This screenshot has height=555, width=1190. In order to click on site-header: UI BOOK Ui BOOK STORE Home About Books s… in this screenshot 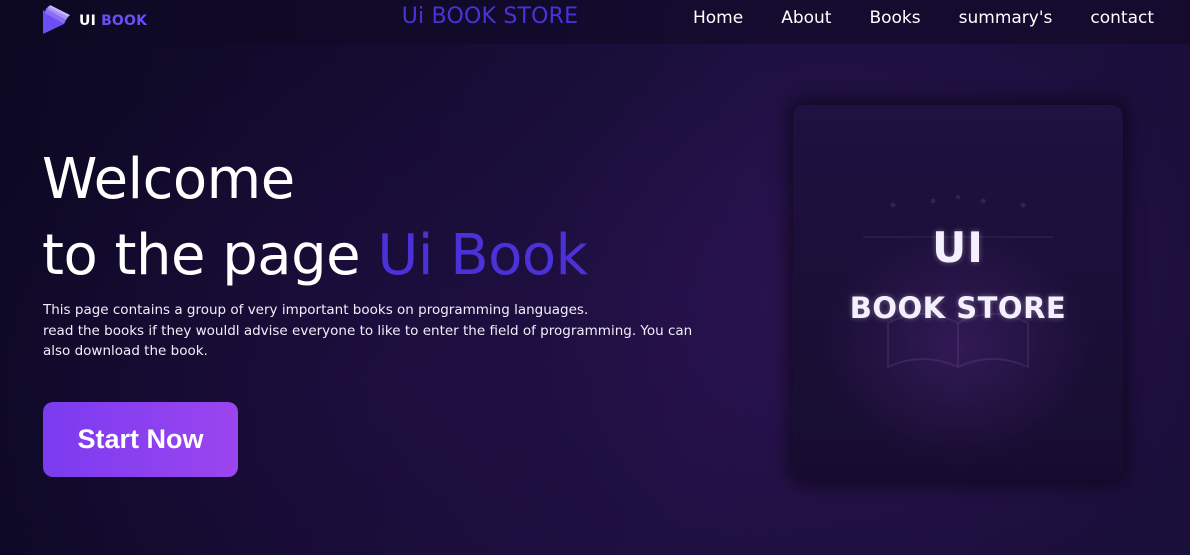, I will do `click(595, 22)`.